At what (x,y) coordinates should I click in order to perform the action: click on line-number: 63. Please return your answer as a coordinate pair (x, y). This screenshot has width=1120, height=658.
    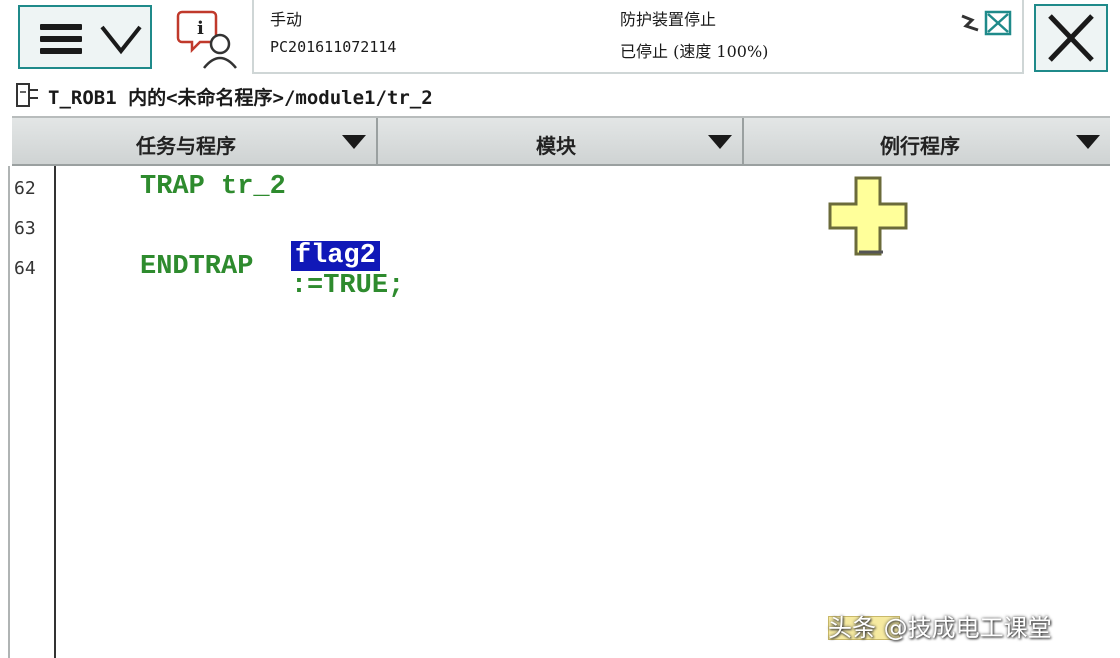
    Looking at the image, I should click on (25, 228).